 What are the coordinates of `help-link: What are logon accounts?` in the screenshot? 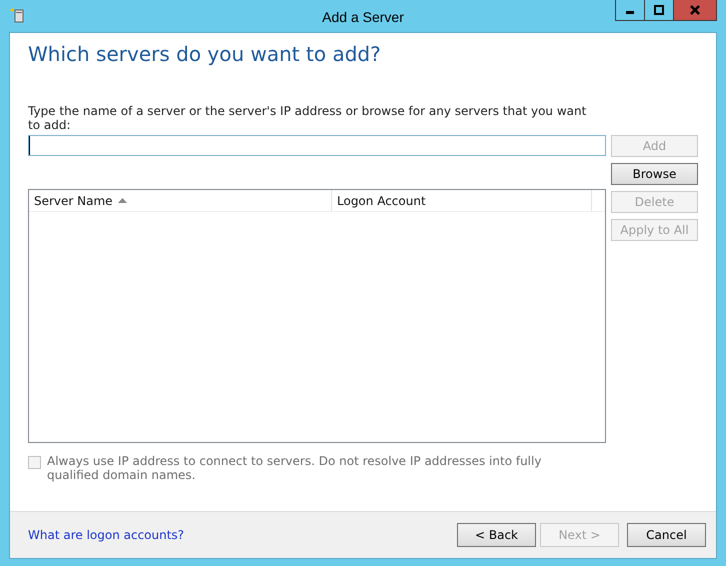 It's located at (106, 535).